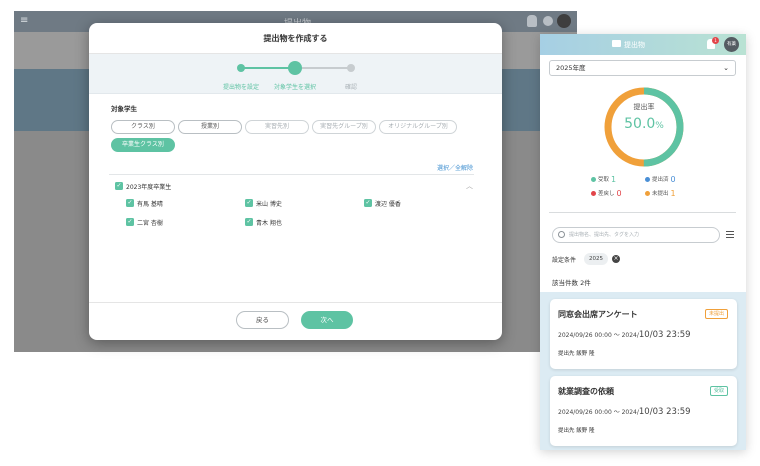 This screenshot has height=466, width=760. What do you see at coordinates (150, 204) in the screenshot?
I see `student-name: 有馬 基晴` at bounding box center [150, 204].